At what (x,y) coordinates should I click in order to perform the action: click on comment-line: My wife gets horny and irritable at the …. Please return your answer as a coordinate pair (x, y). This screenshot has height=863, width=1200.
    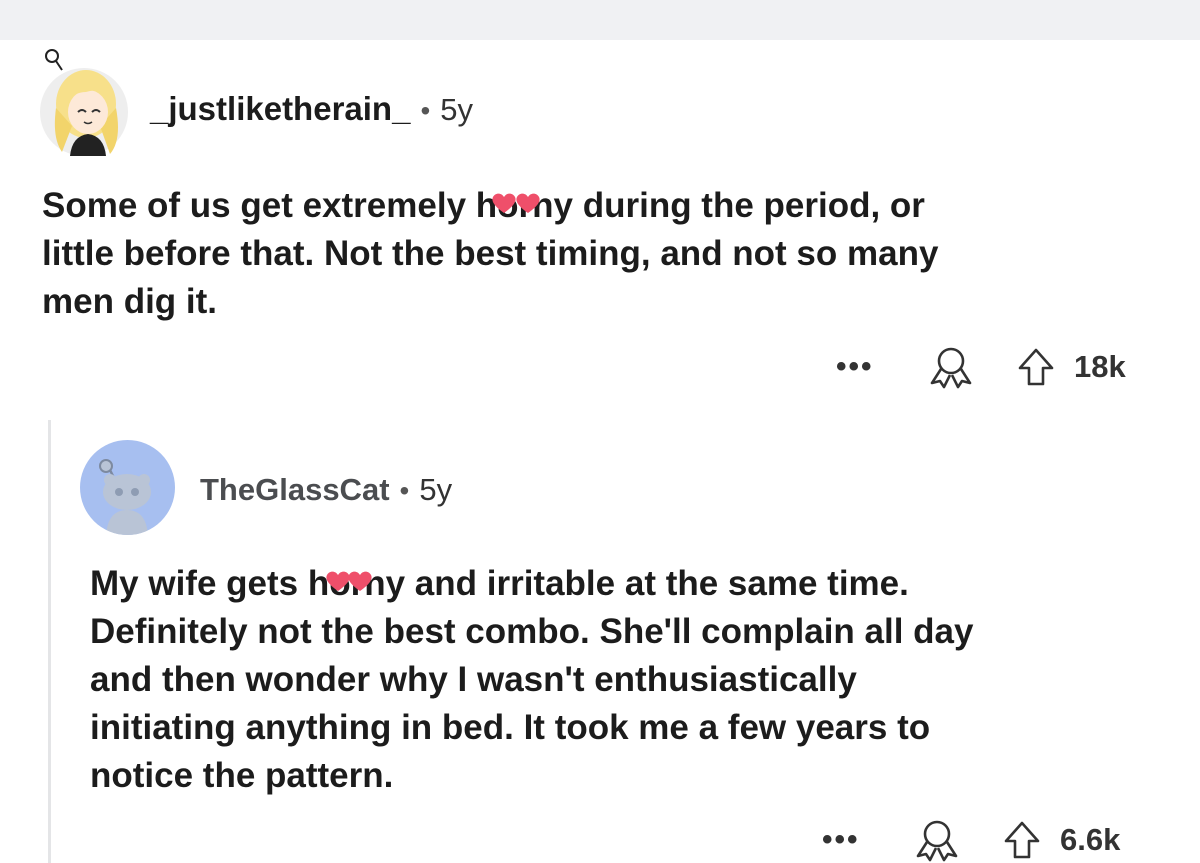
    Looking at the image, I should click on (635, 584).